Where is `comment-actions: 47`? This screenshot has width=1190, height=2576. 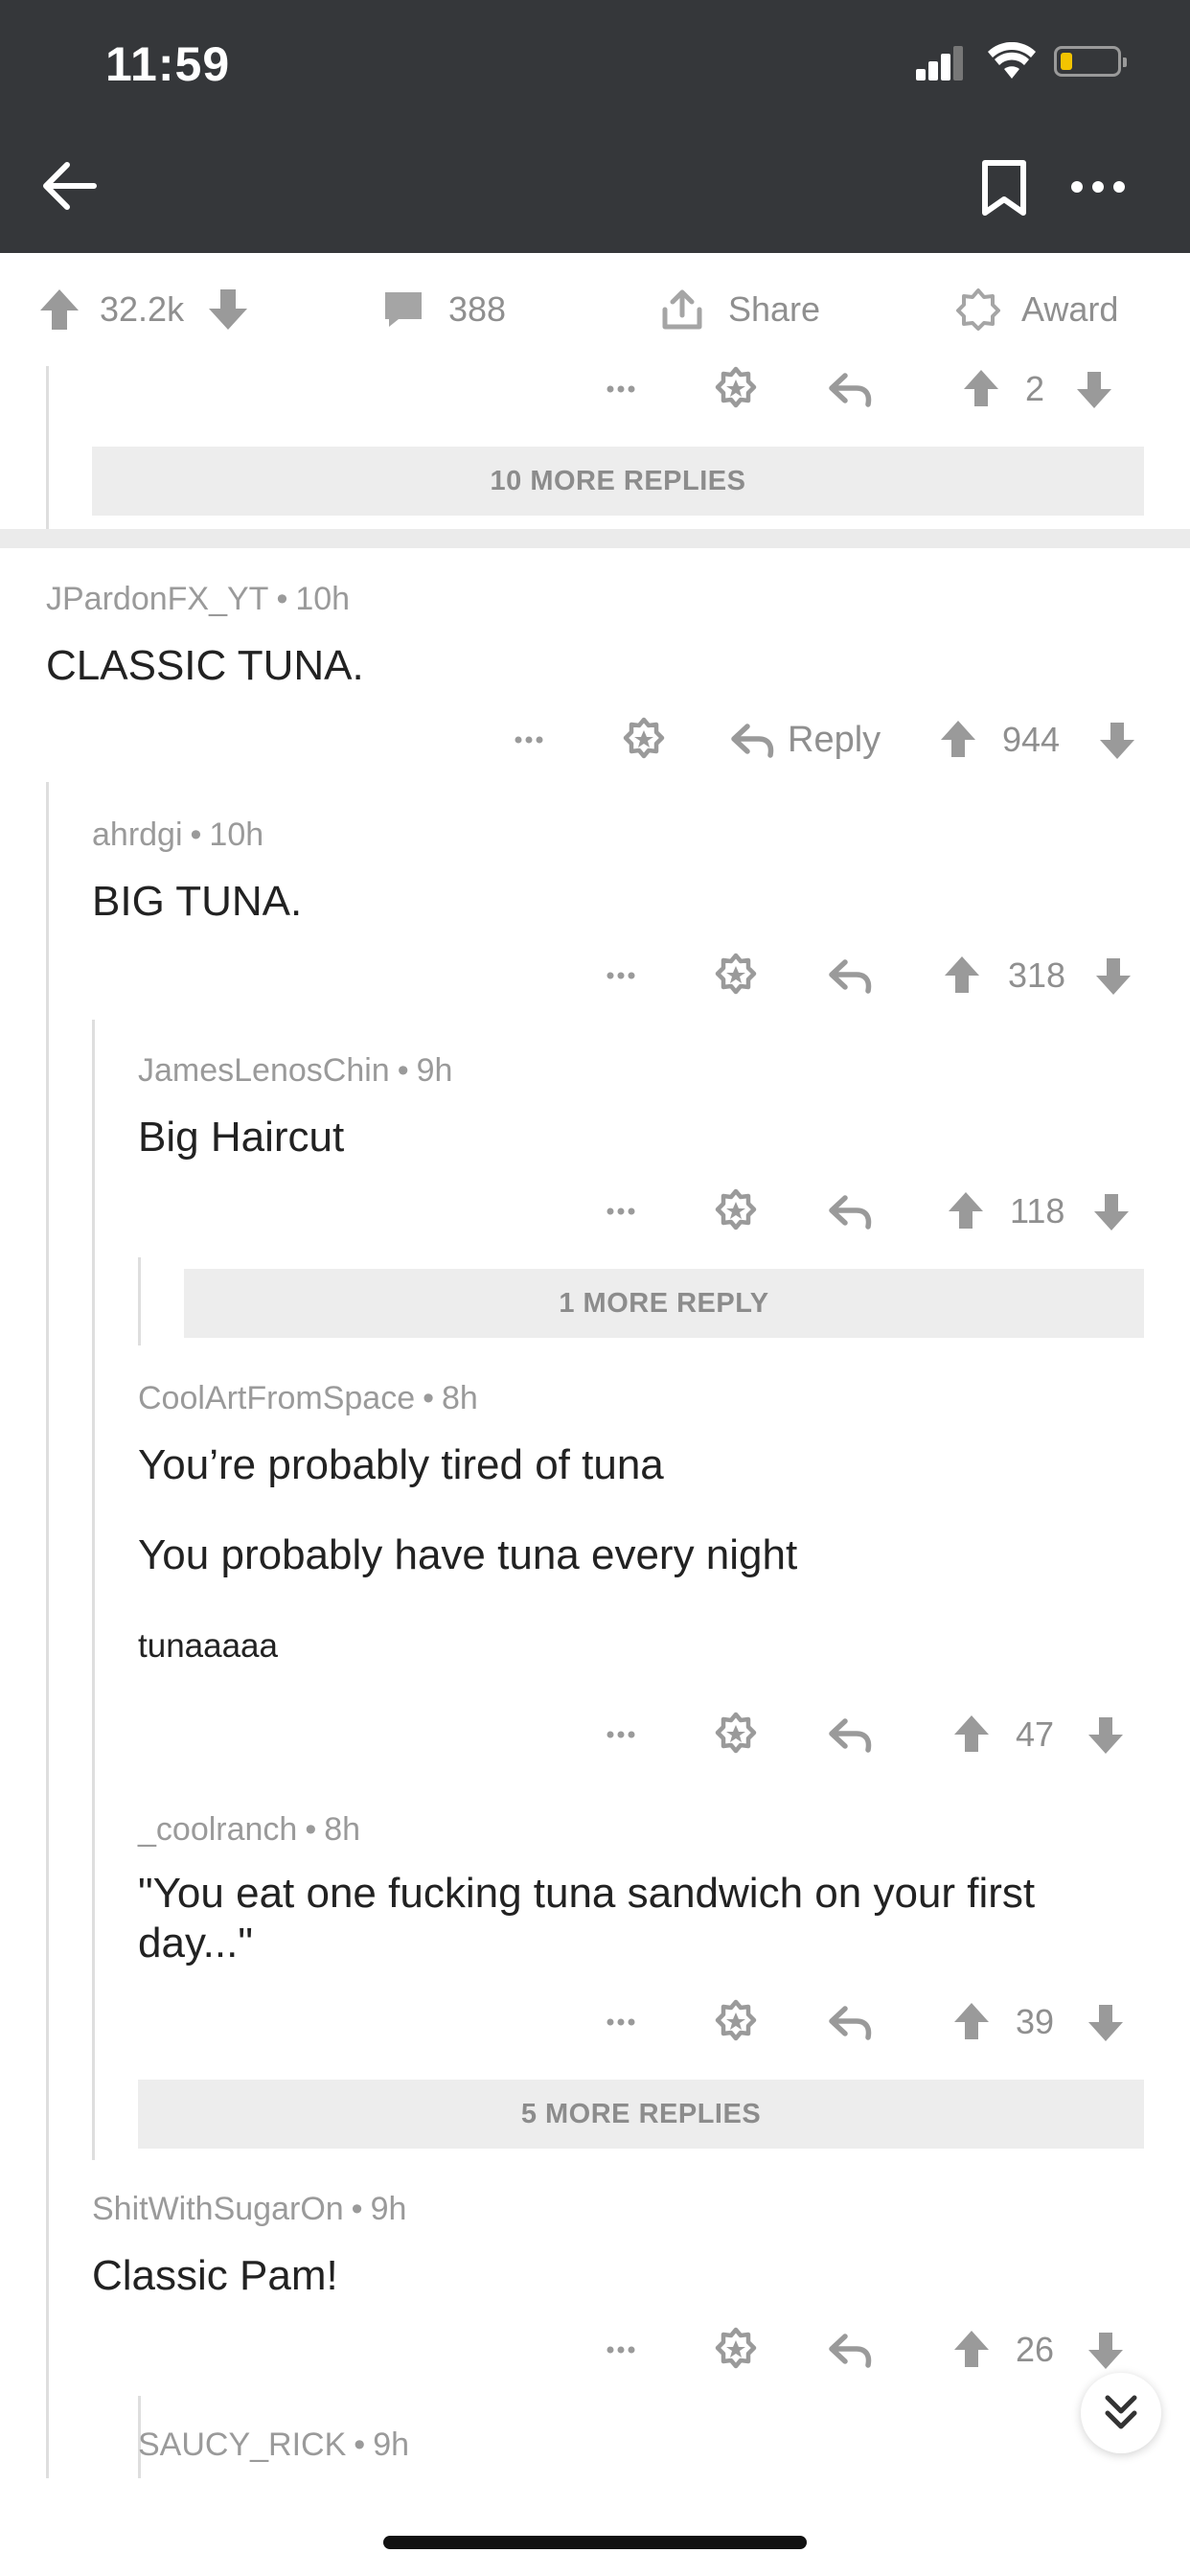 comment-actions: 47 is located at coordinates (595, 1734).